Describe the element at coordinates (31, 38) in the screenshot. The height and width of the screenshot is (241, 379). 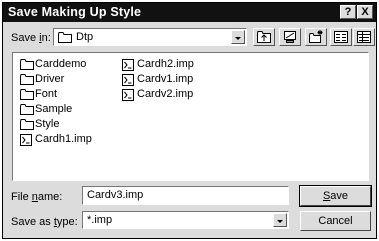
I see `save-in-label: Save in:` at that location.